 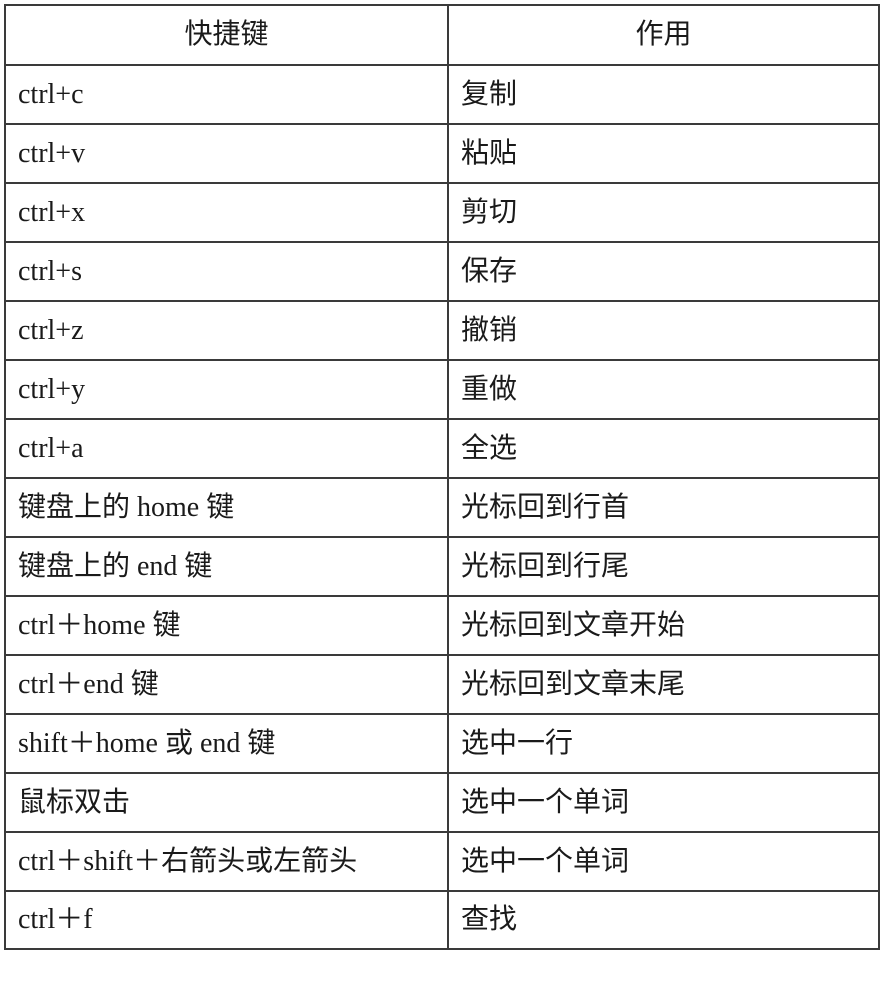 What do you see at coordinates (226, 625) in the screenshot?
I see `shortcut-key-cell: ctrl＋home 键` at bounding box center [226, 625].